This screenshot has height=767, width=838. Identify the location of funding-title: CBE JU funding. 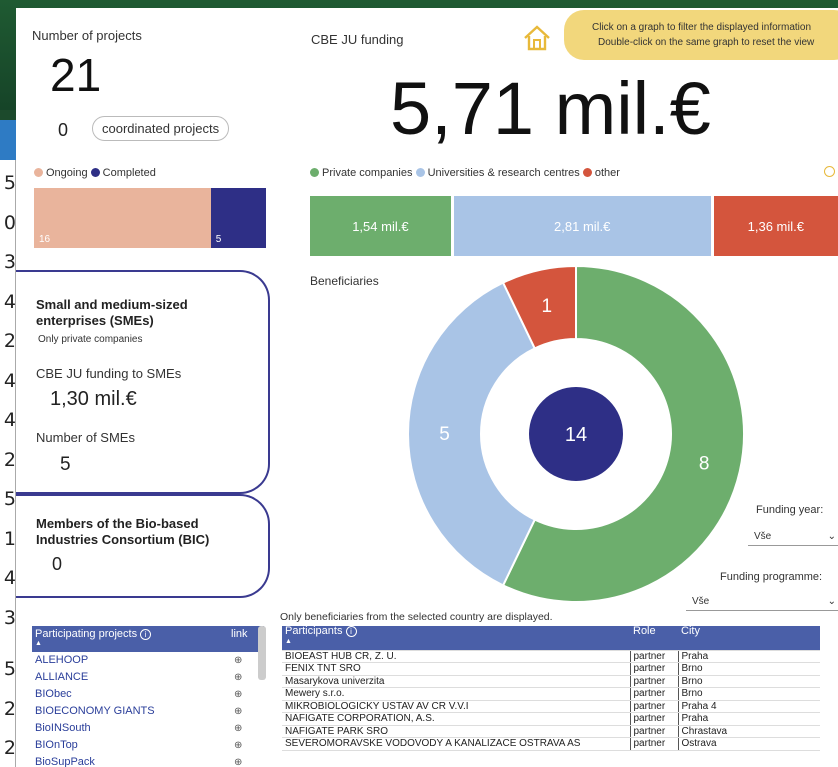
(357, 39).